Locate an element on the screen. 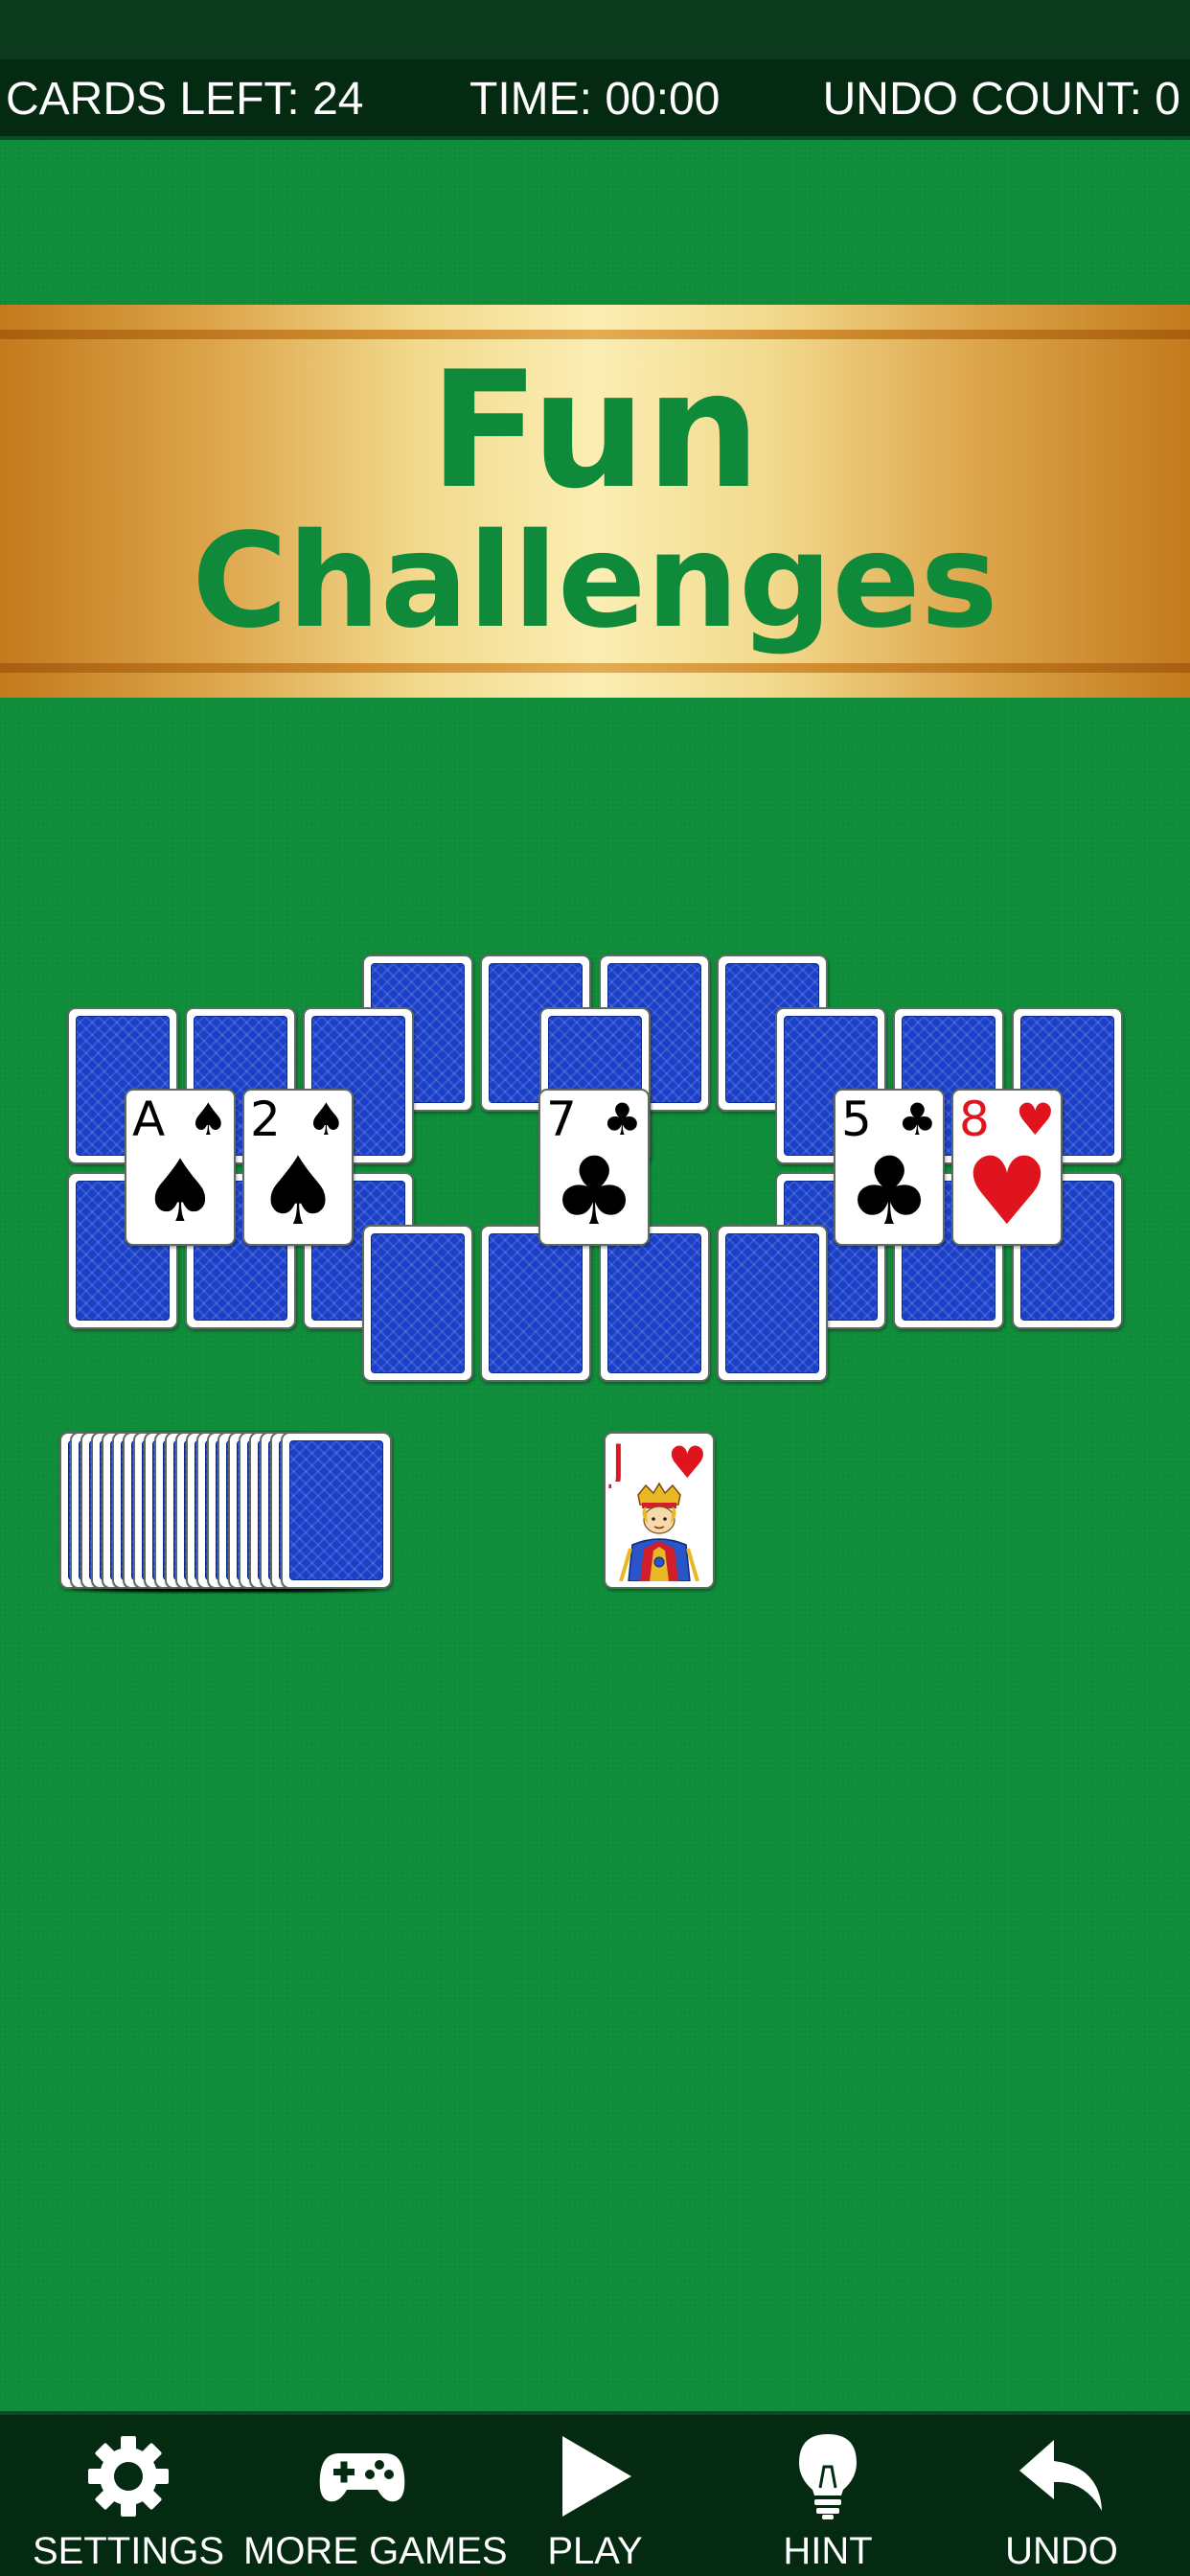 The width and height of the screenshot is (1190, 2576). playing-card-ace-spades: A ♠ ♠ is located at coordinates (181, 1167).